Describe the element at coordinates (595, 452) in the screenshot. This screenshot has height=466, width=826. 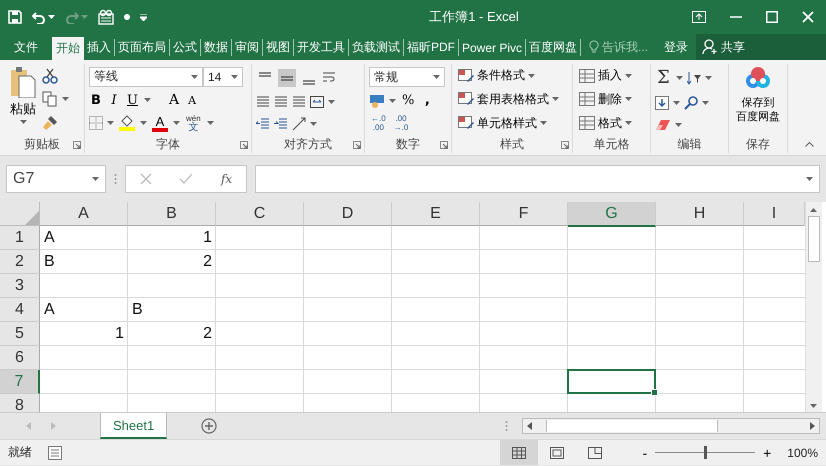
I see `page-break-icon` at that location.